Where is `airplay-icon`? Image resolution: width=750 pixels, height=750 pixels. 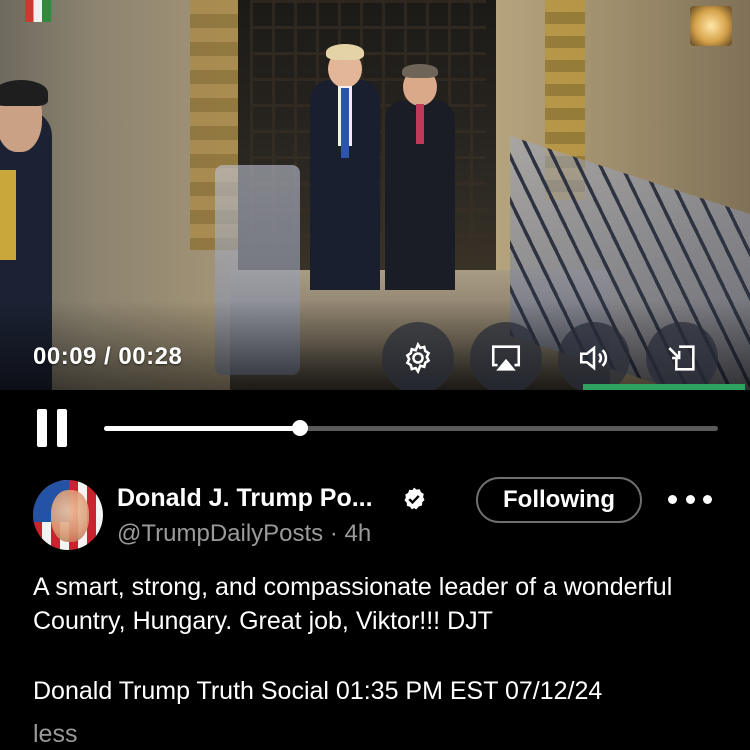
airplay-icon is located at coordinates (506, 358).